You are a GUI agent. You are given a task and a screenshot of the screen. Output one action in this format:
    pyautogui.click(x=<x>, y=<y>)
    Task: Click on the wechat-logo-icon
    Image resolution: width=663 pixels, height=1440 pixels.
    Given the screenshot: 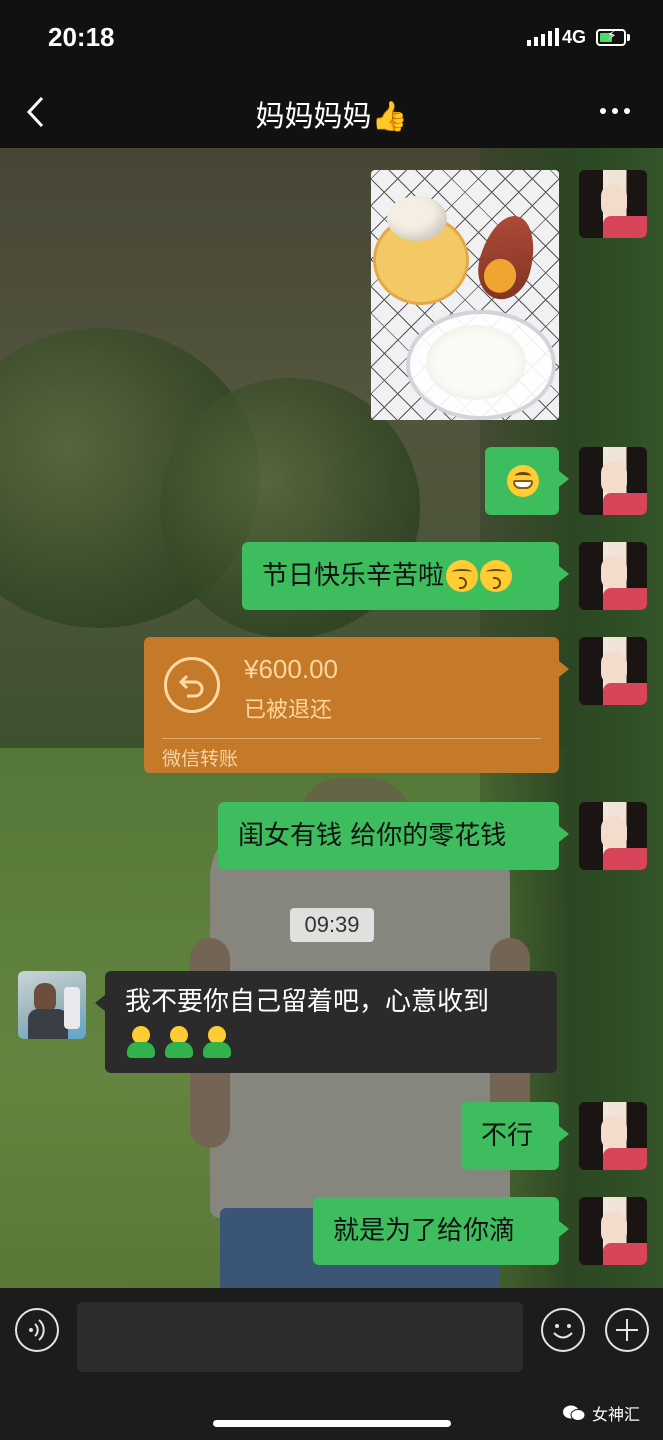 What is the action you would take?
    pyautogui.click(x=574, y=1413)
    